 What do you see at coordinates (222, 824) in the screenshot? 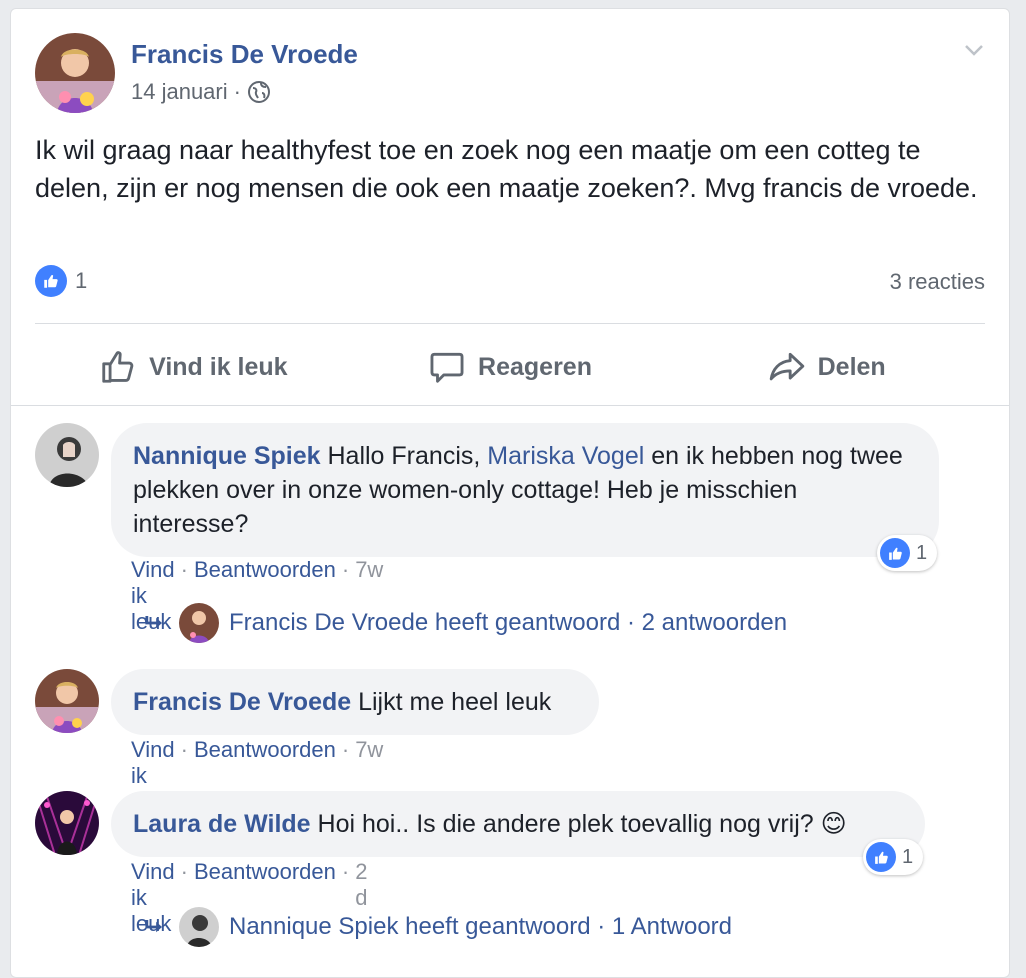
I see `comment-author: Laura de Wilde` at bounding box center [222, 824].